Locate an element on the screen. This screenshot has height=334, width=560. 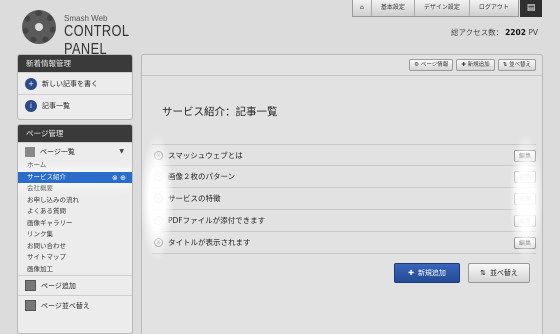
sidebar-item-page: 画像ギャラリー is located at coordinates (75, 224).